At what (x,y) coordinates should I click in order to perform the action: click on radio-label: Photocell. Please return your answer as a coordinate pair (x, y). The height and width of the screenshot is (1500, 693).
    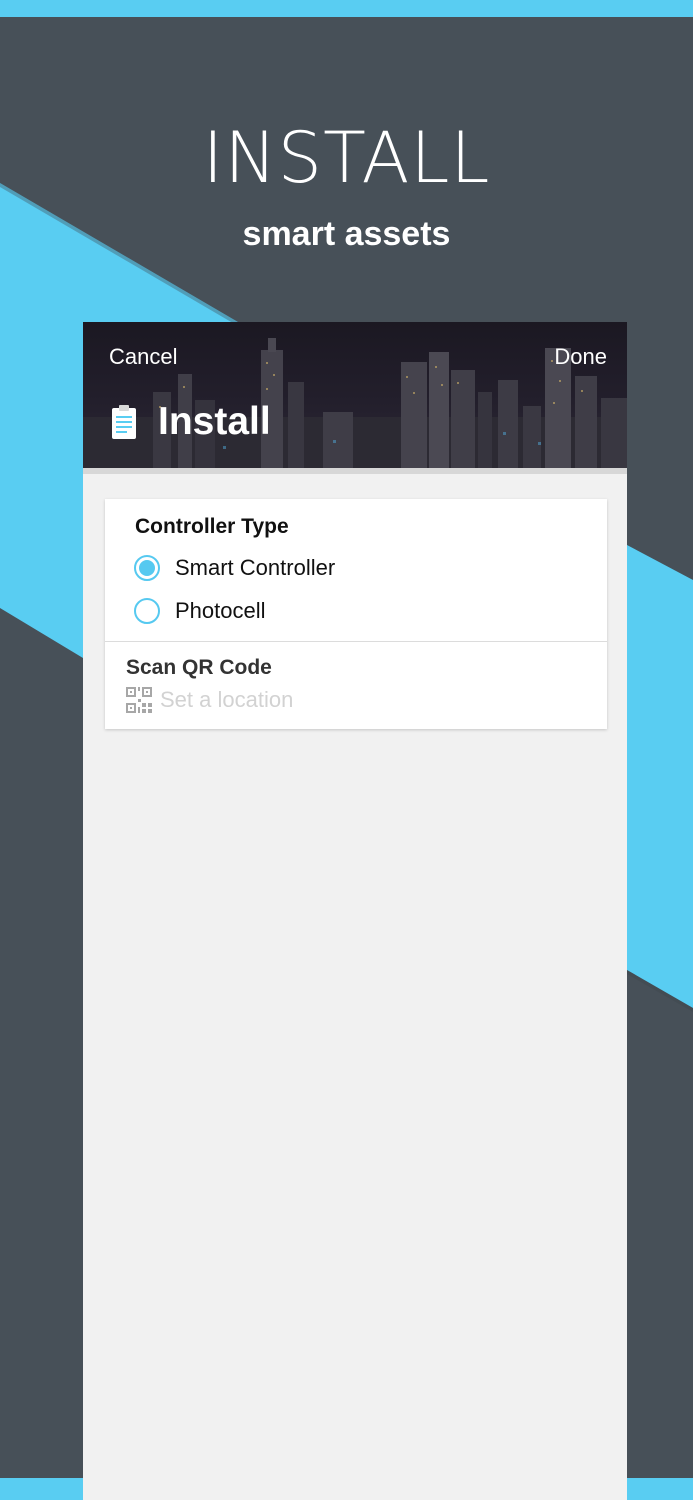
    Looking at the image, I should click on (220, 610).